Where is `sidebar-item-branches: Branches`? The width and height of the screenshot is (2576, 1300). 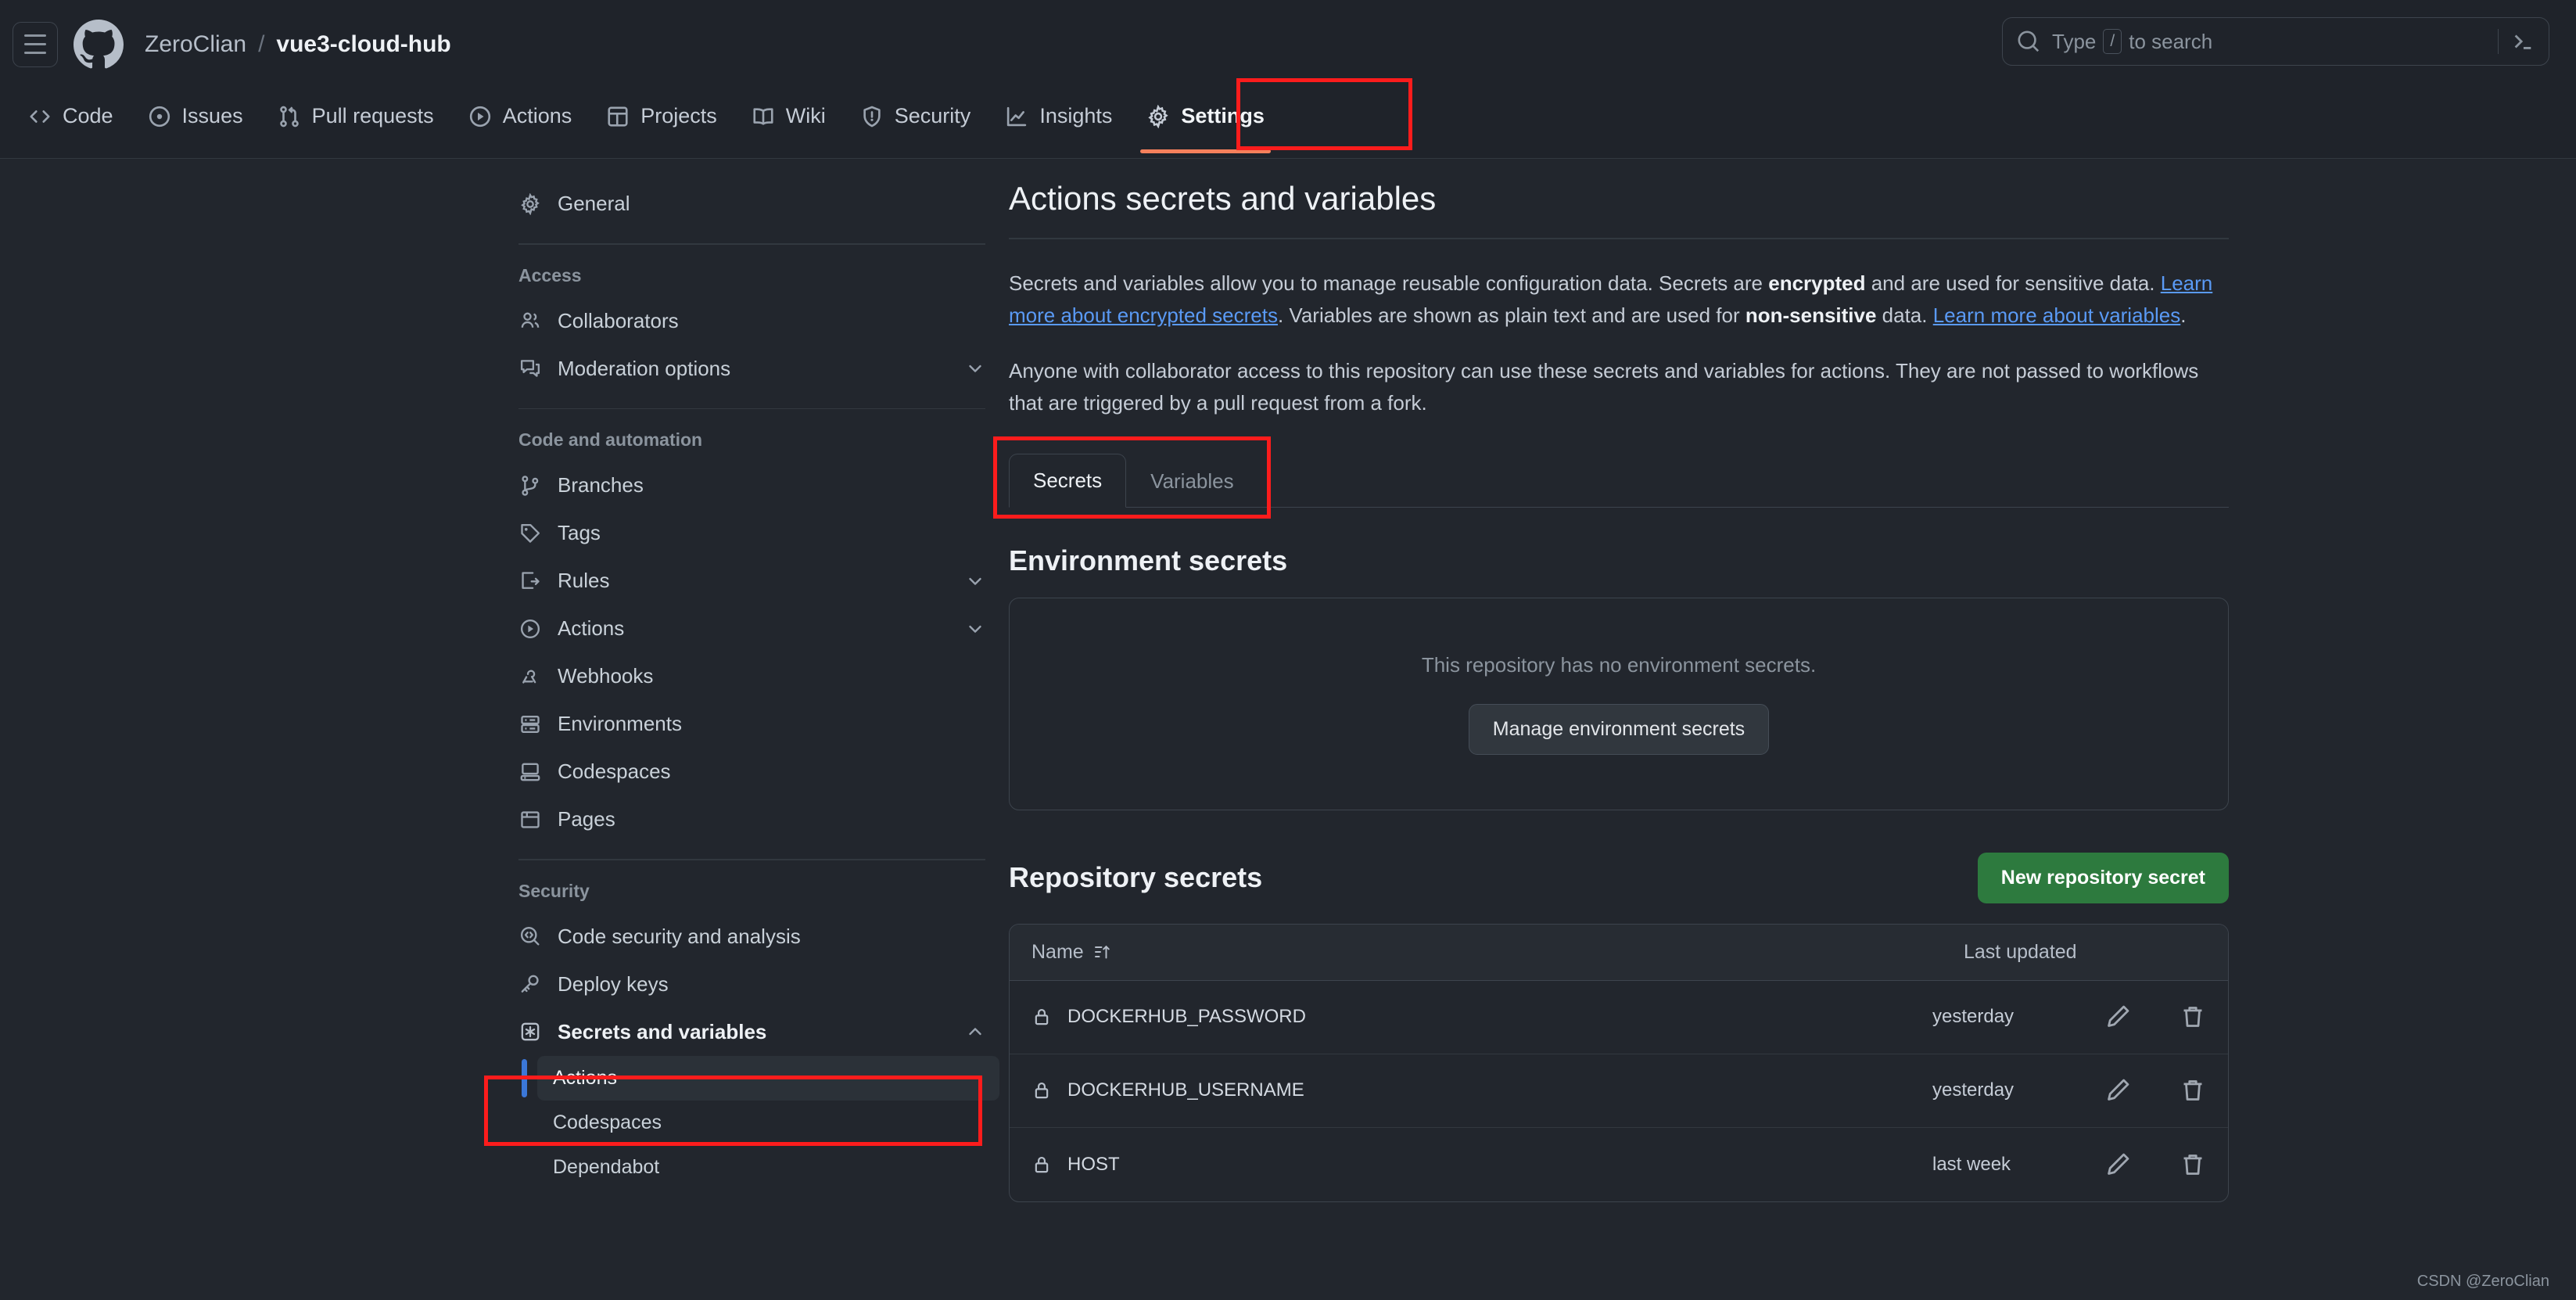
sidebar-item-branches: Branches is located at coordinates (751, 485).